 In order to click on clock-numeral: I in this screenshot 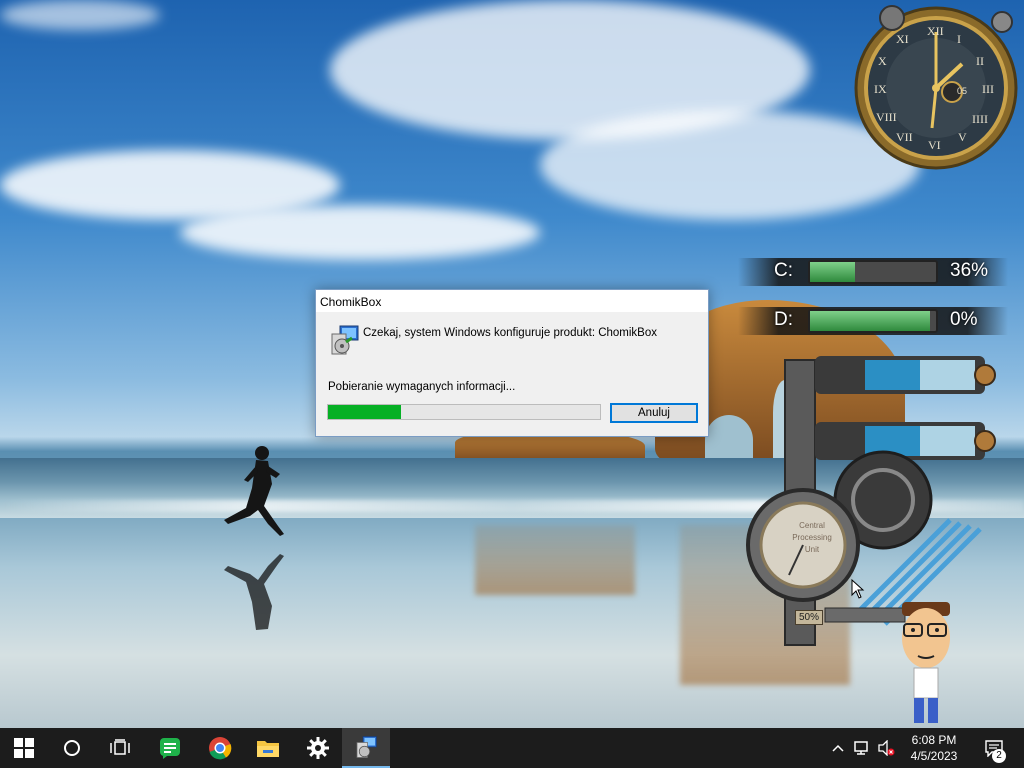, I will do `click(959, 39)`.